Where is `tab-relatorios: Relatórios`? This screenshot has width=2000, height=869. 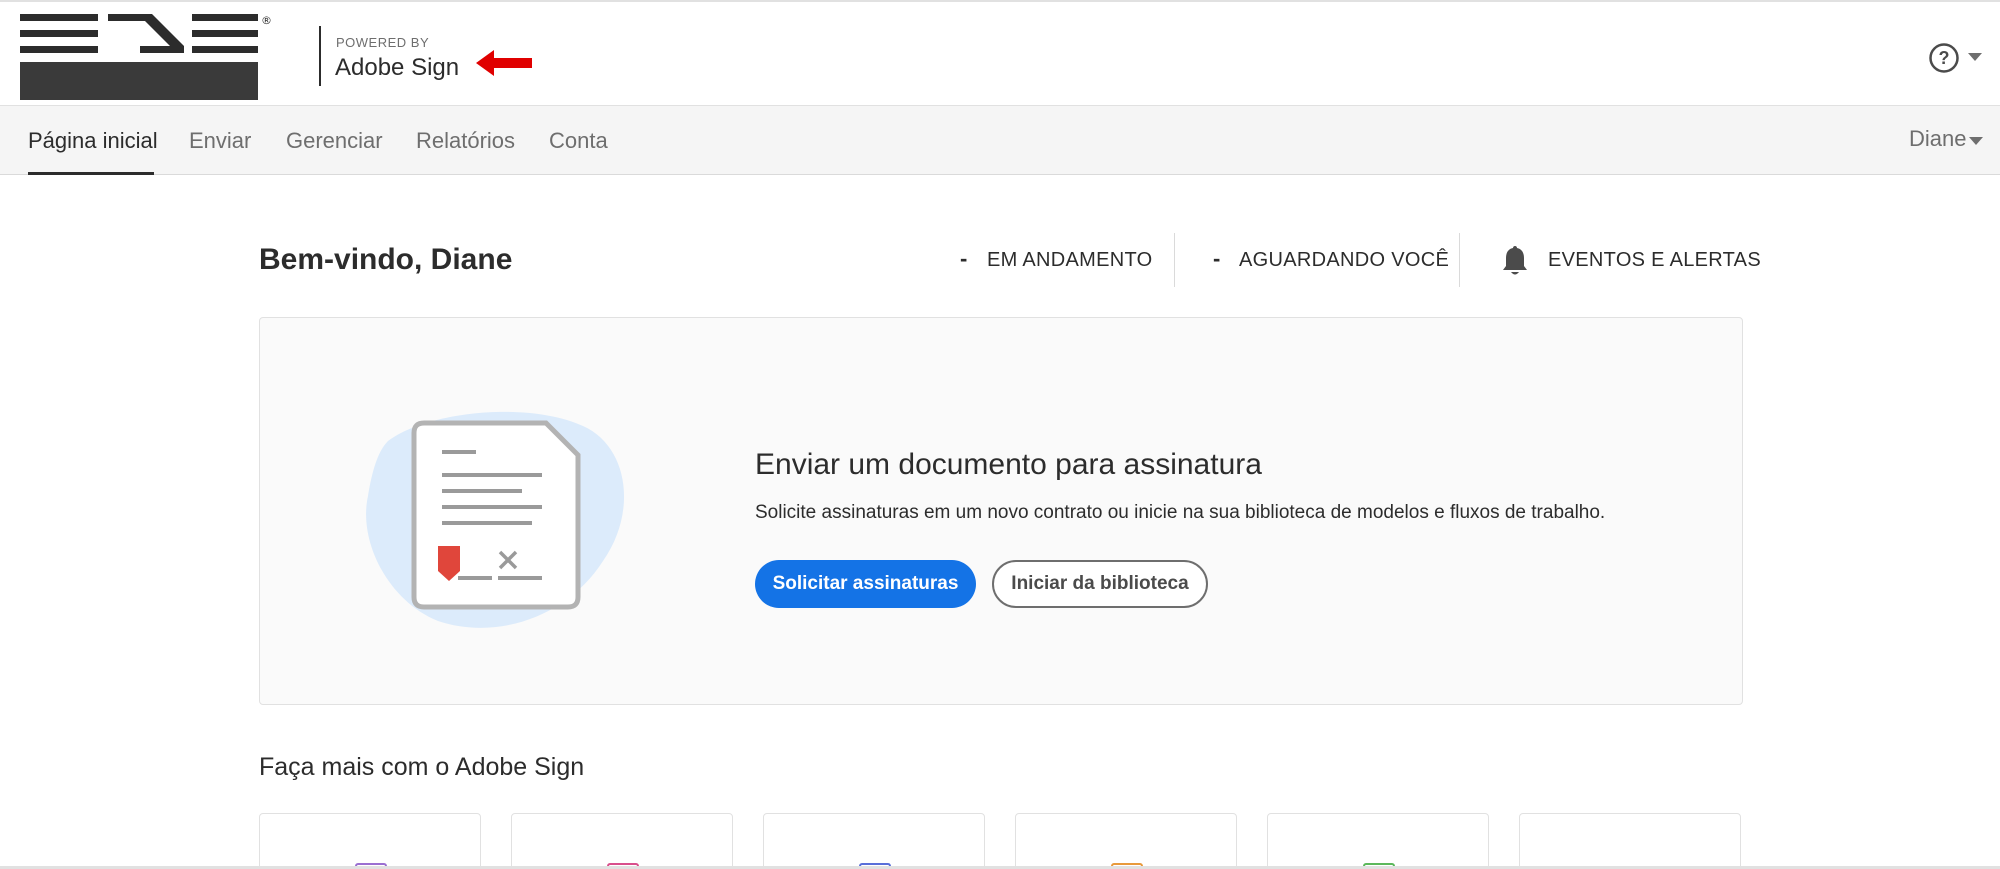
tab-relatorios: Relatórios is located at coordinates (465, 141).